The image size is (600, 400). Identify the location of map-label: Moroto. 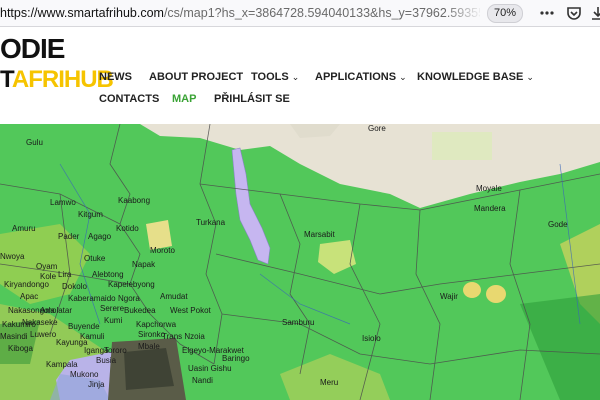
(162, 250).